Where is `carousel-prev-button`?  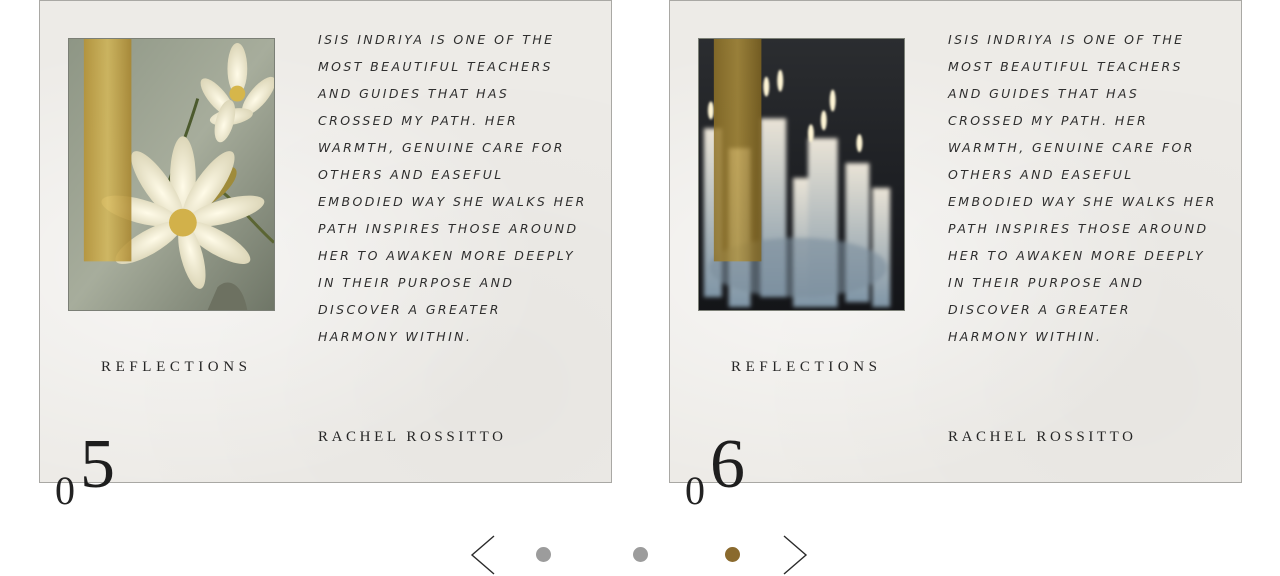 carousel-prev-button is located at coordinates (483, 555).